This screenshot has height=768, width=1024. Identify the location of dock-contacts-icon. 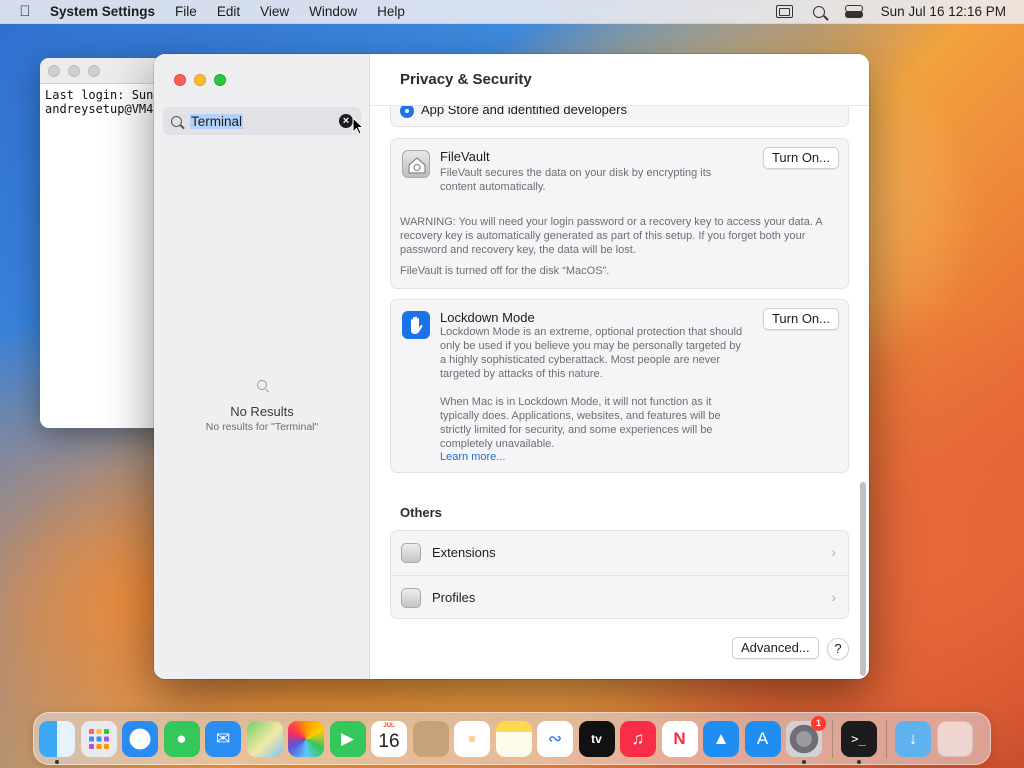
(430, 738).